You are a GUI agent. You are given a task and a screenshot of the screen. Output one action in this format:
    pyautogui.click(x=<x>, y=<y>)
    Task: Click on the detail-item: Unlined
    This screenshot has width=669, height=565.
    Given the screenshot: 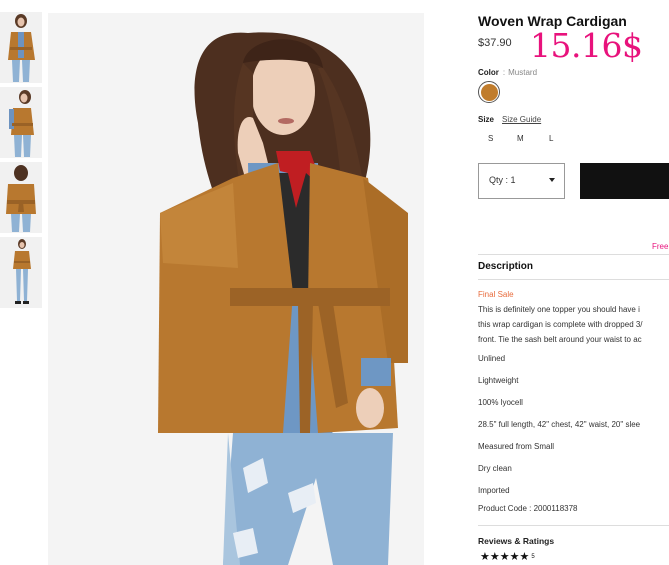 What is the action you would take?
    pyautogui.click(x=492, y=358)
    